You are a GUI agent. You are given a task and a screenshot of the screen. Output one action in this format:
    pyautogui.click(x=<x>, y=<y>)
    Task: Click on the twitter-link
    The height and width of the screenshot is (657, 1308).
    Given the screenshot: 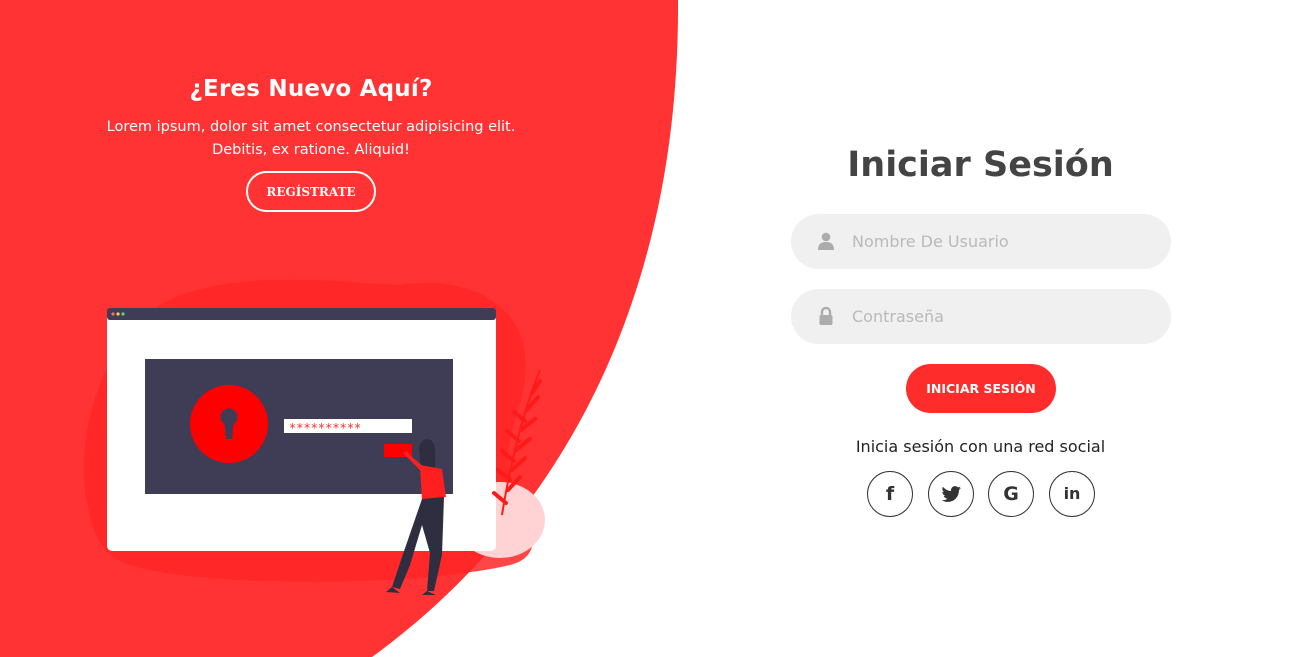 What is the action you would take?
    pyautogui.click(x=951, y=494)
    